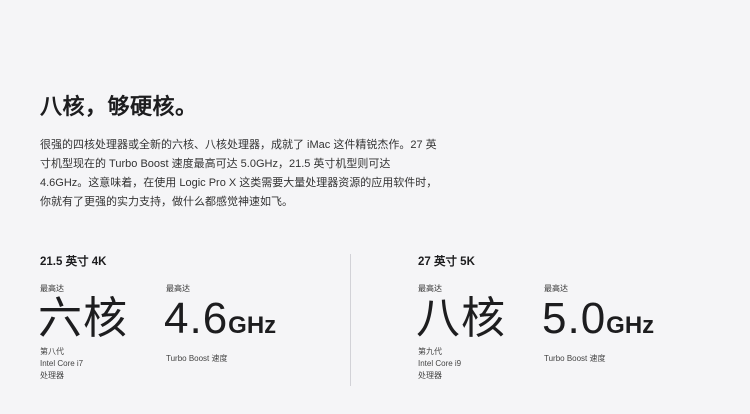 The width and height of the screenshot is (750, 414). Describe the element at coordinates (83, 318) in the screenshot. I see `cores-value: 六核` at that location.